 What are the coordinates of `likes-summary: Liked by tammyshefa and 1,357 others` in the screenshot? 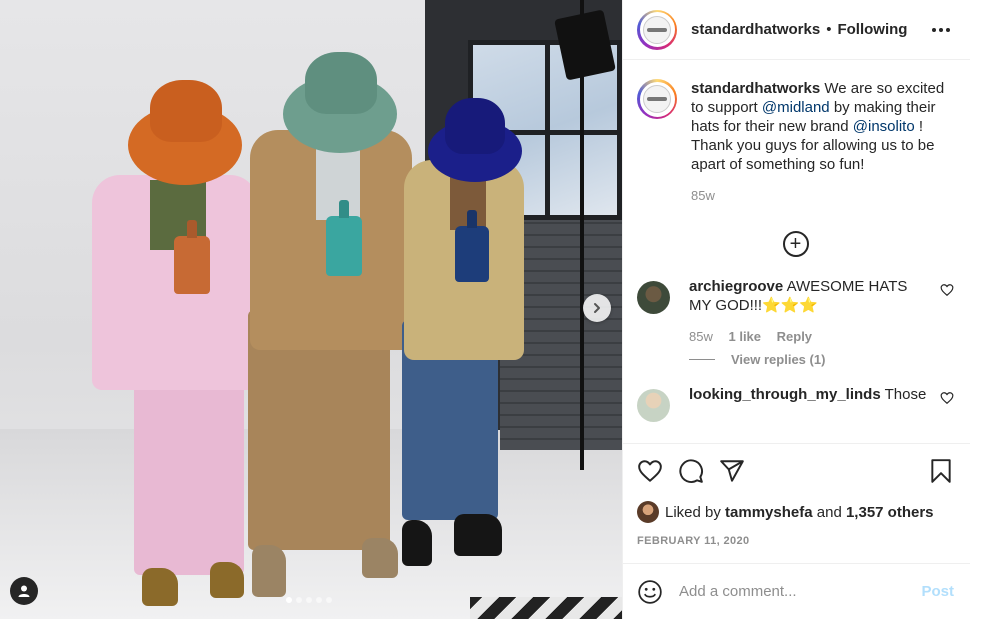 It's located at (795, 512).